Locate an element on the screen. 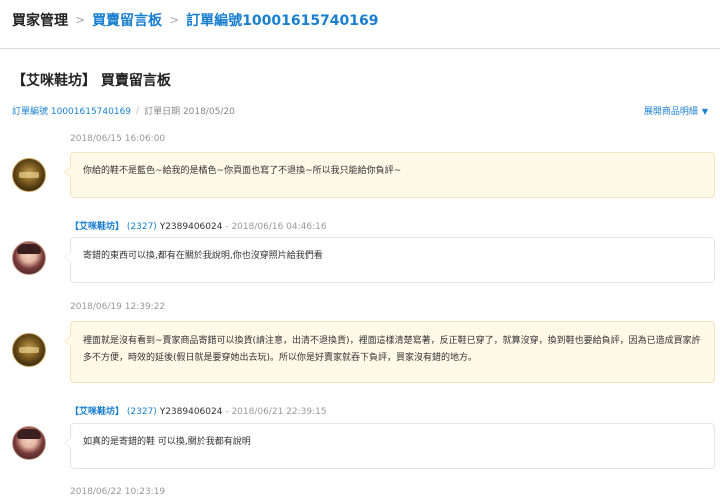 The image size is (720, 502). order-info: 訂單編號 10001615740169 / 訂單日期 2018/05/20 is located at coordinates (123, 111).